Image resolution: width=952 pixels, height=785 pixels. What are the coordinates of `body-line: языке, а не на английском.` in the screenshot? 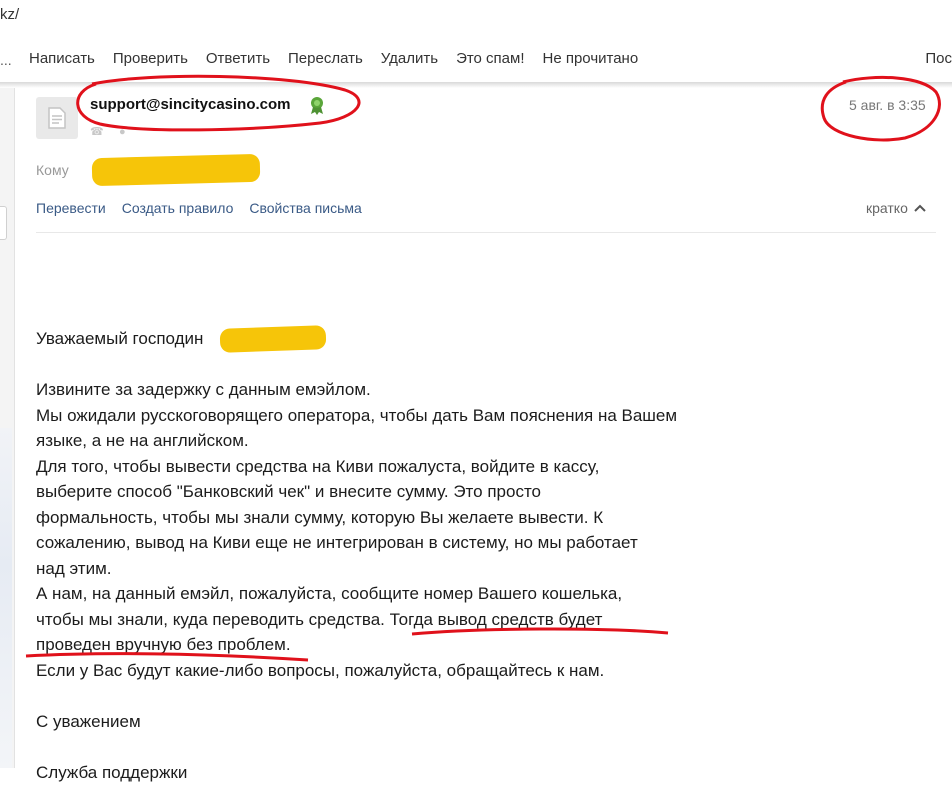 It's located at (396, 441).